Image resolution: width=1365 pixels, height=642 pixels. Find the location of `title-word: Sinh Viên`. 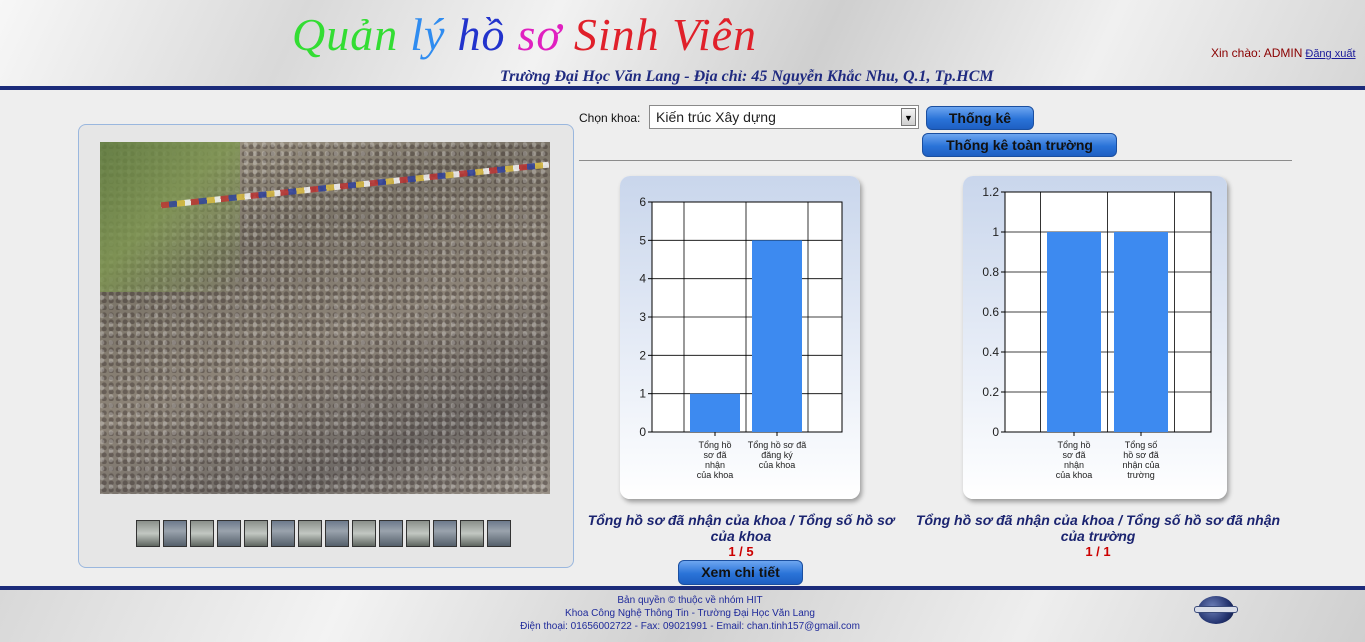

title-word: Sinh Viên is located at coordinates (665, 34).